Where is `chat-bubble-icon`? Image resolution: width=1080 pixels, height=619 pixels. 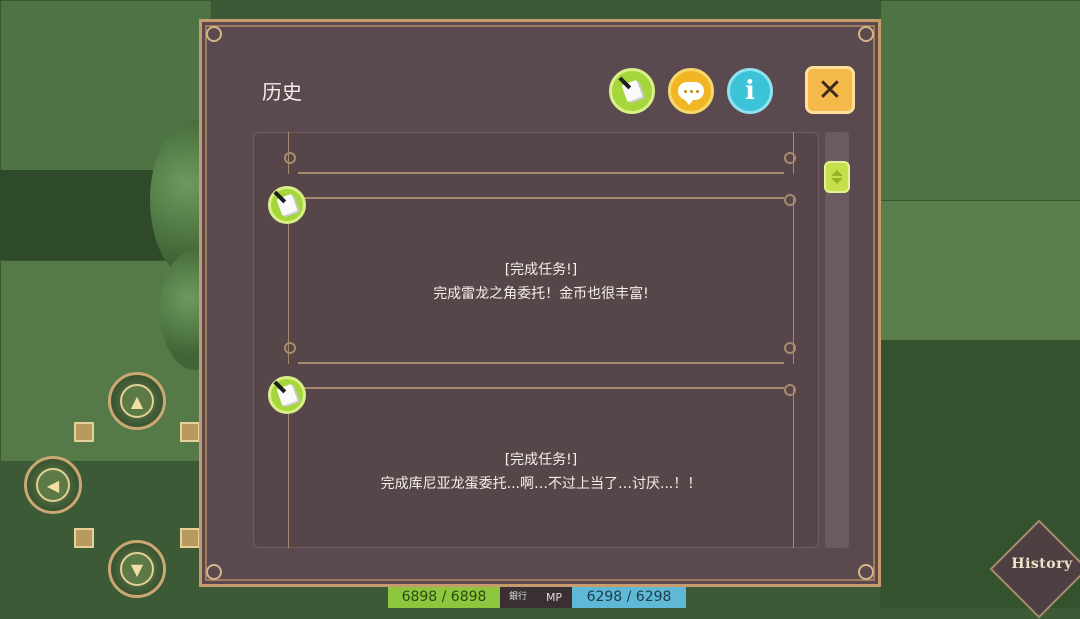 chat-bubble-icon is located at coordinates (691, 93).